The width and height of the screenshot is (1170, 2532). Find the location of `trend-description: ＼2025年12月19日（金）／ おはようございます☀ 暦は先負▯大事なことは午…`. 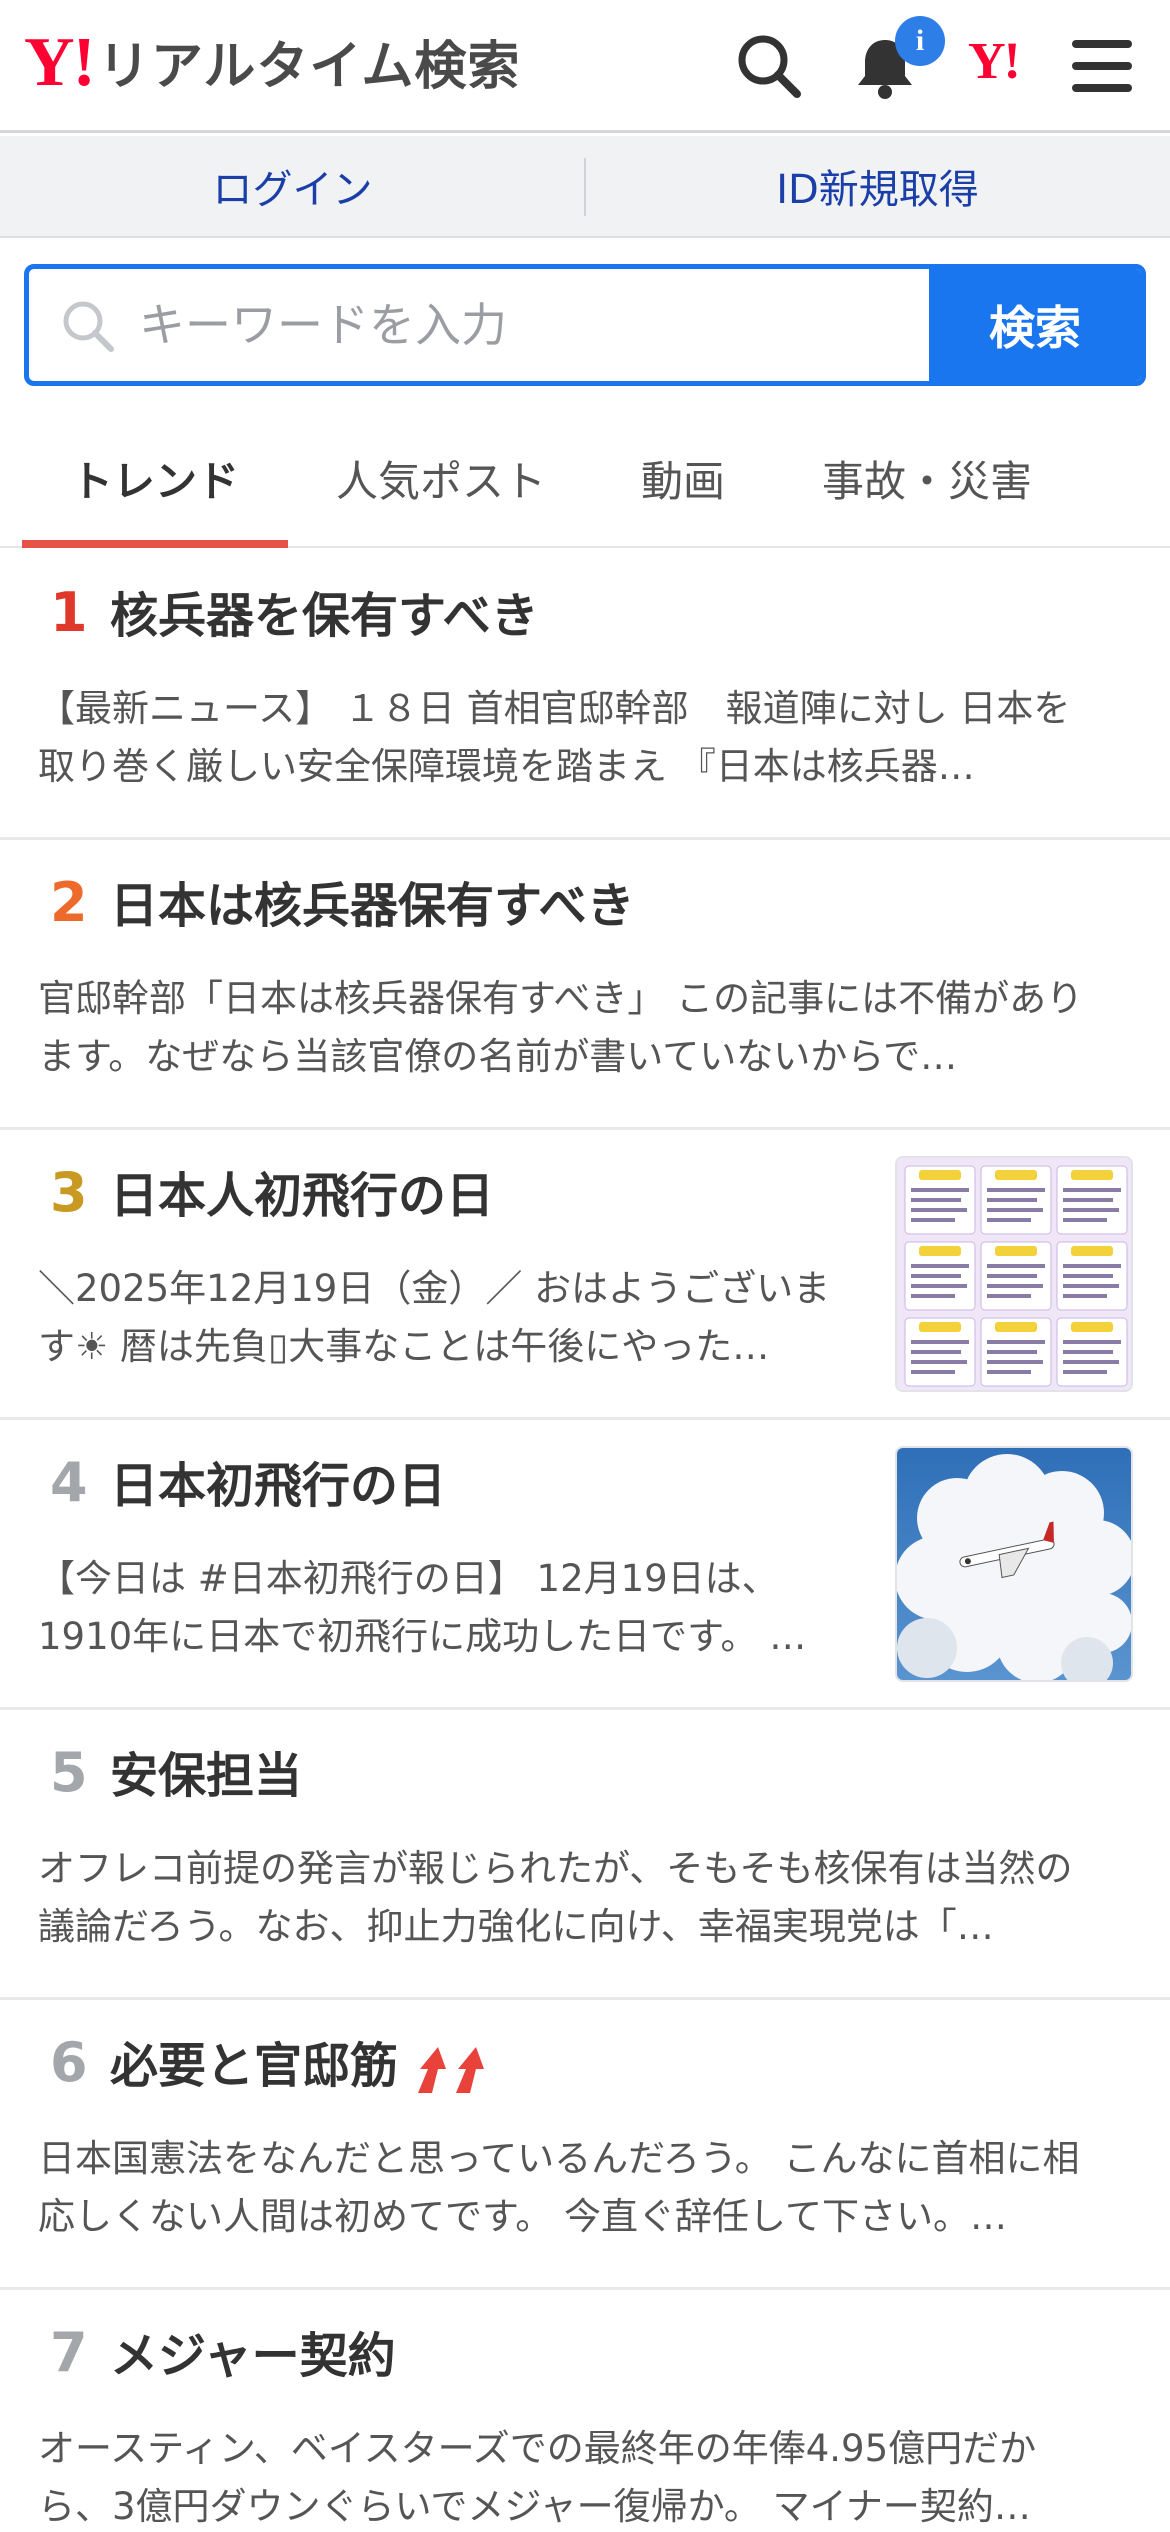

trend-description: ＼2025年12月19日（金）／ おはようございます☀ 暦は先負▯大事なことは午… is located at coordinates (434, 1317).